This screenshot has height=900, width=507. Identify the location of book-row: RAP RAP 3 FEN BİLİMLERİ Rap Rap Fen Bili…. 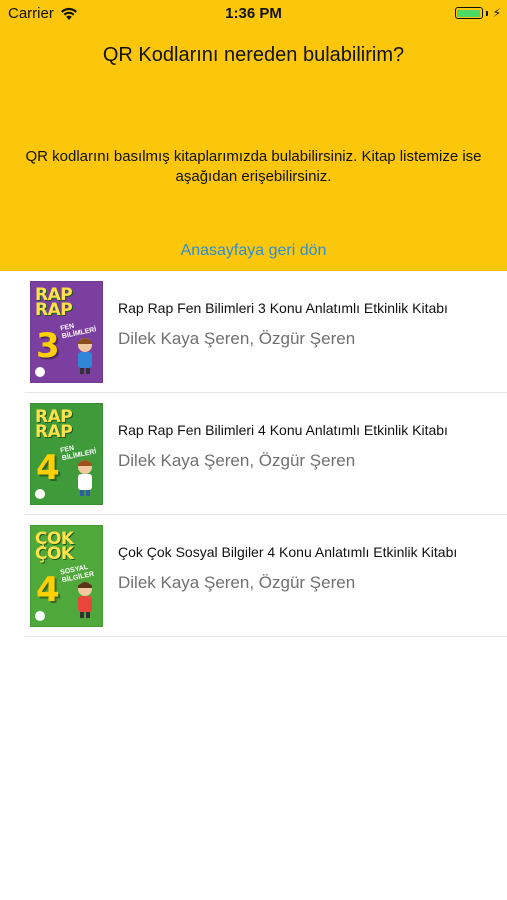
(253, 332).